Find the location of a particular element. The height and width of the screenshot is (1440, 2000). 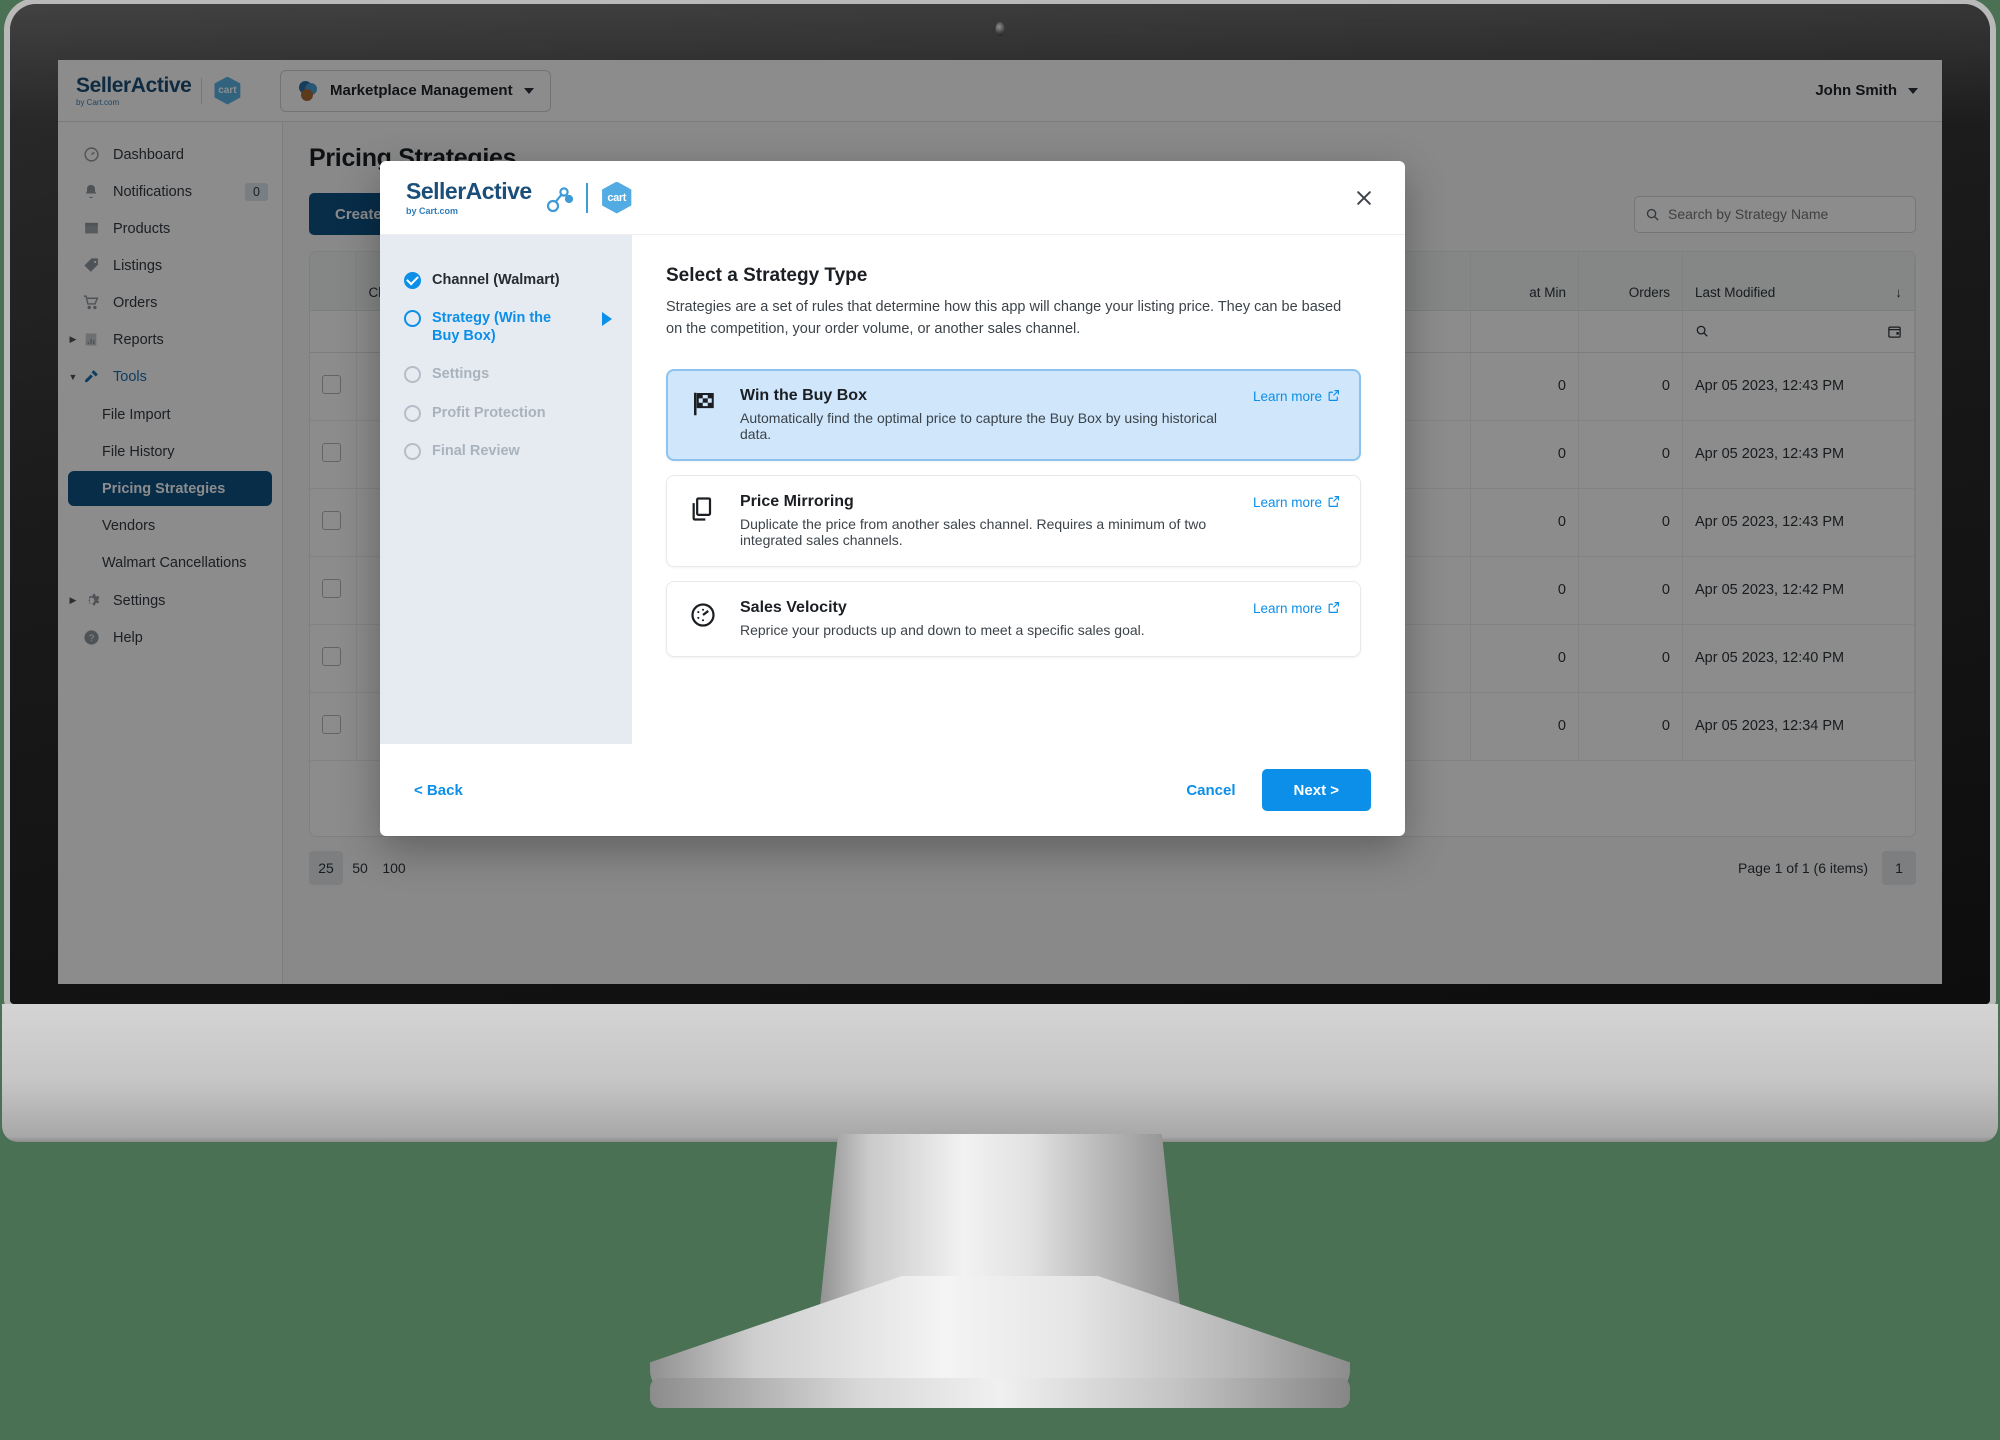

sidebar-item-file-history: File History is located at coordinates (170, 451).